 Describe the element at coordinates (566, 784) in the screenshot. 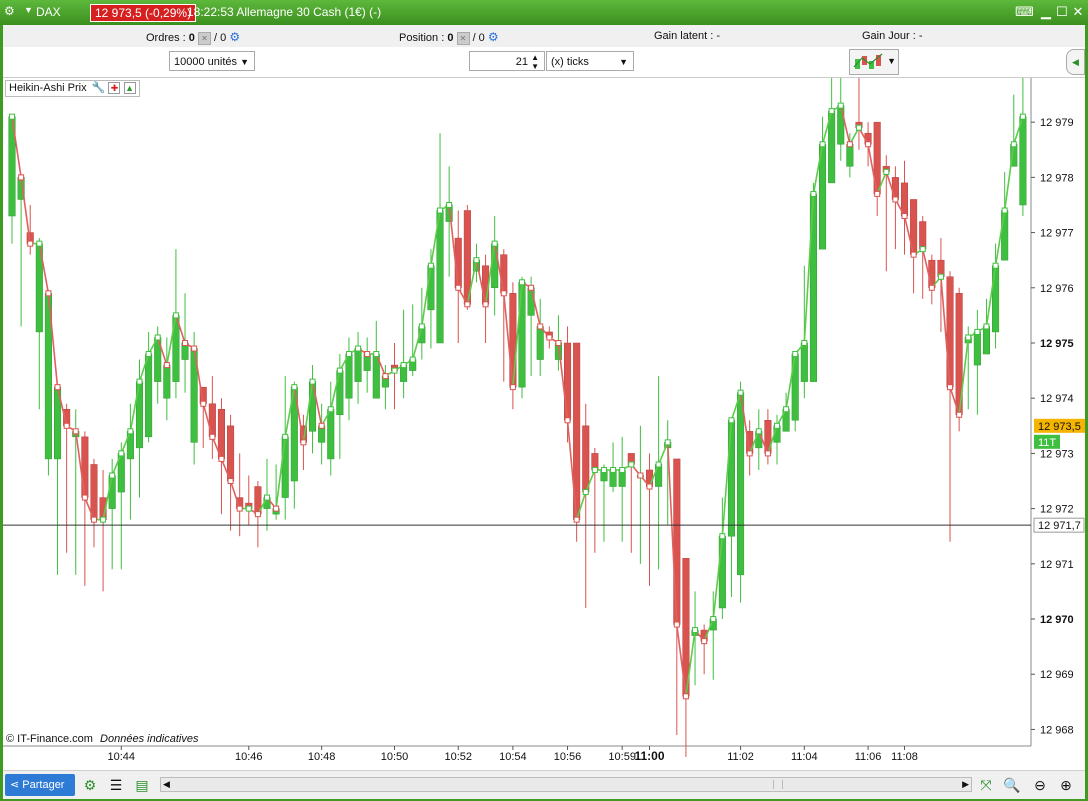

I see `horizontal-scrollbar: ◀ ▶` at that location.